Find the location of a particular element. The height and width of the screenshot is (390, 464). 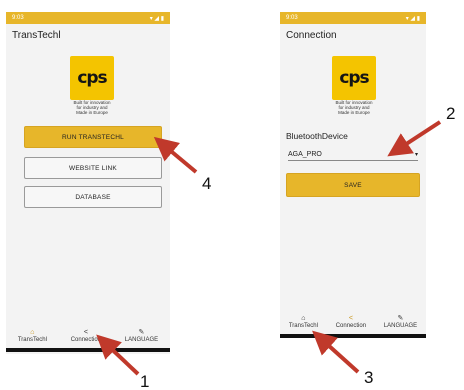

callout-3: 3 is located at coordinates (369, 377).